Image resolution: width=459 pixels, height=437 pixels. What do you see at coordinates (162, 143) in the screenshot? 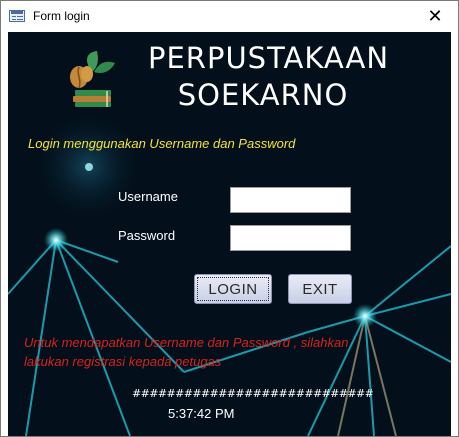
I see `login-instruction: Login menggunakan Username dan Password` at bounding box center [162, 143].